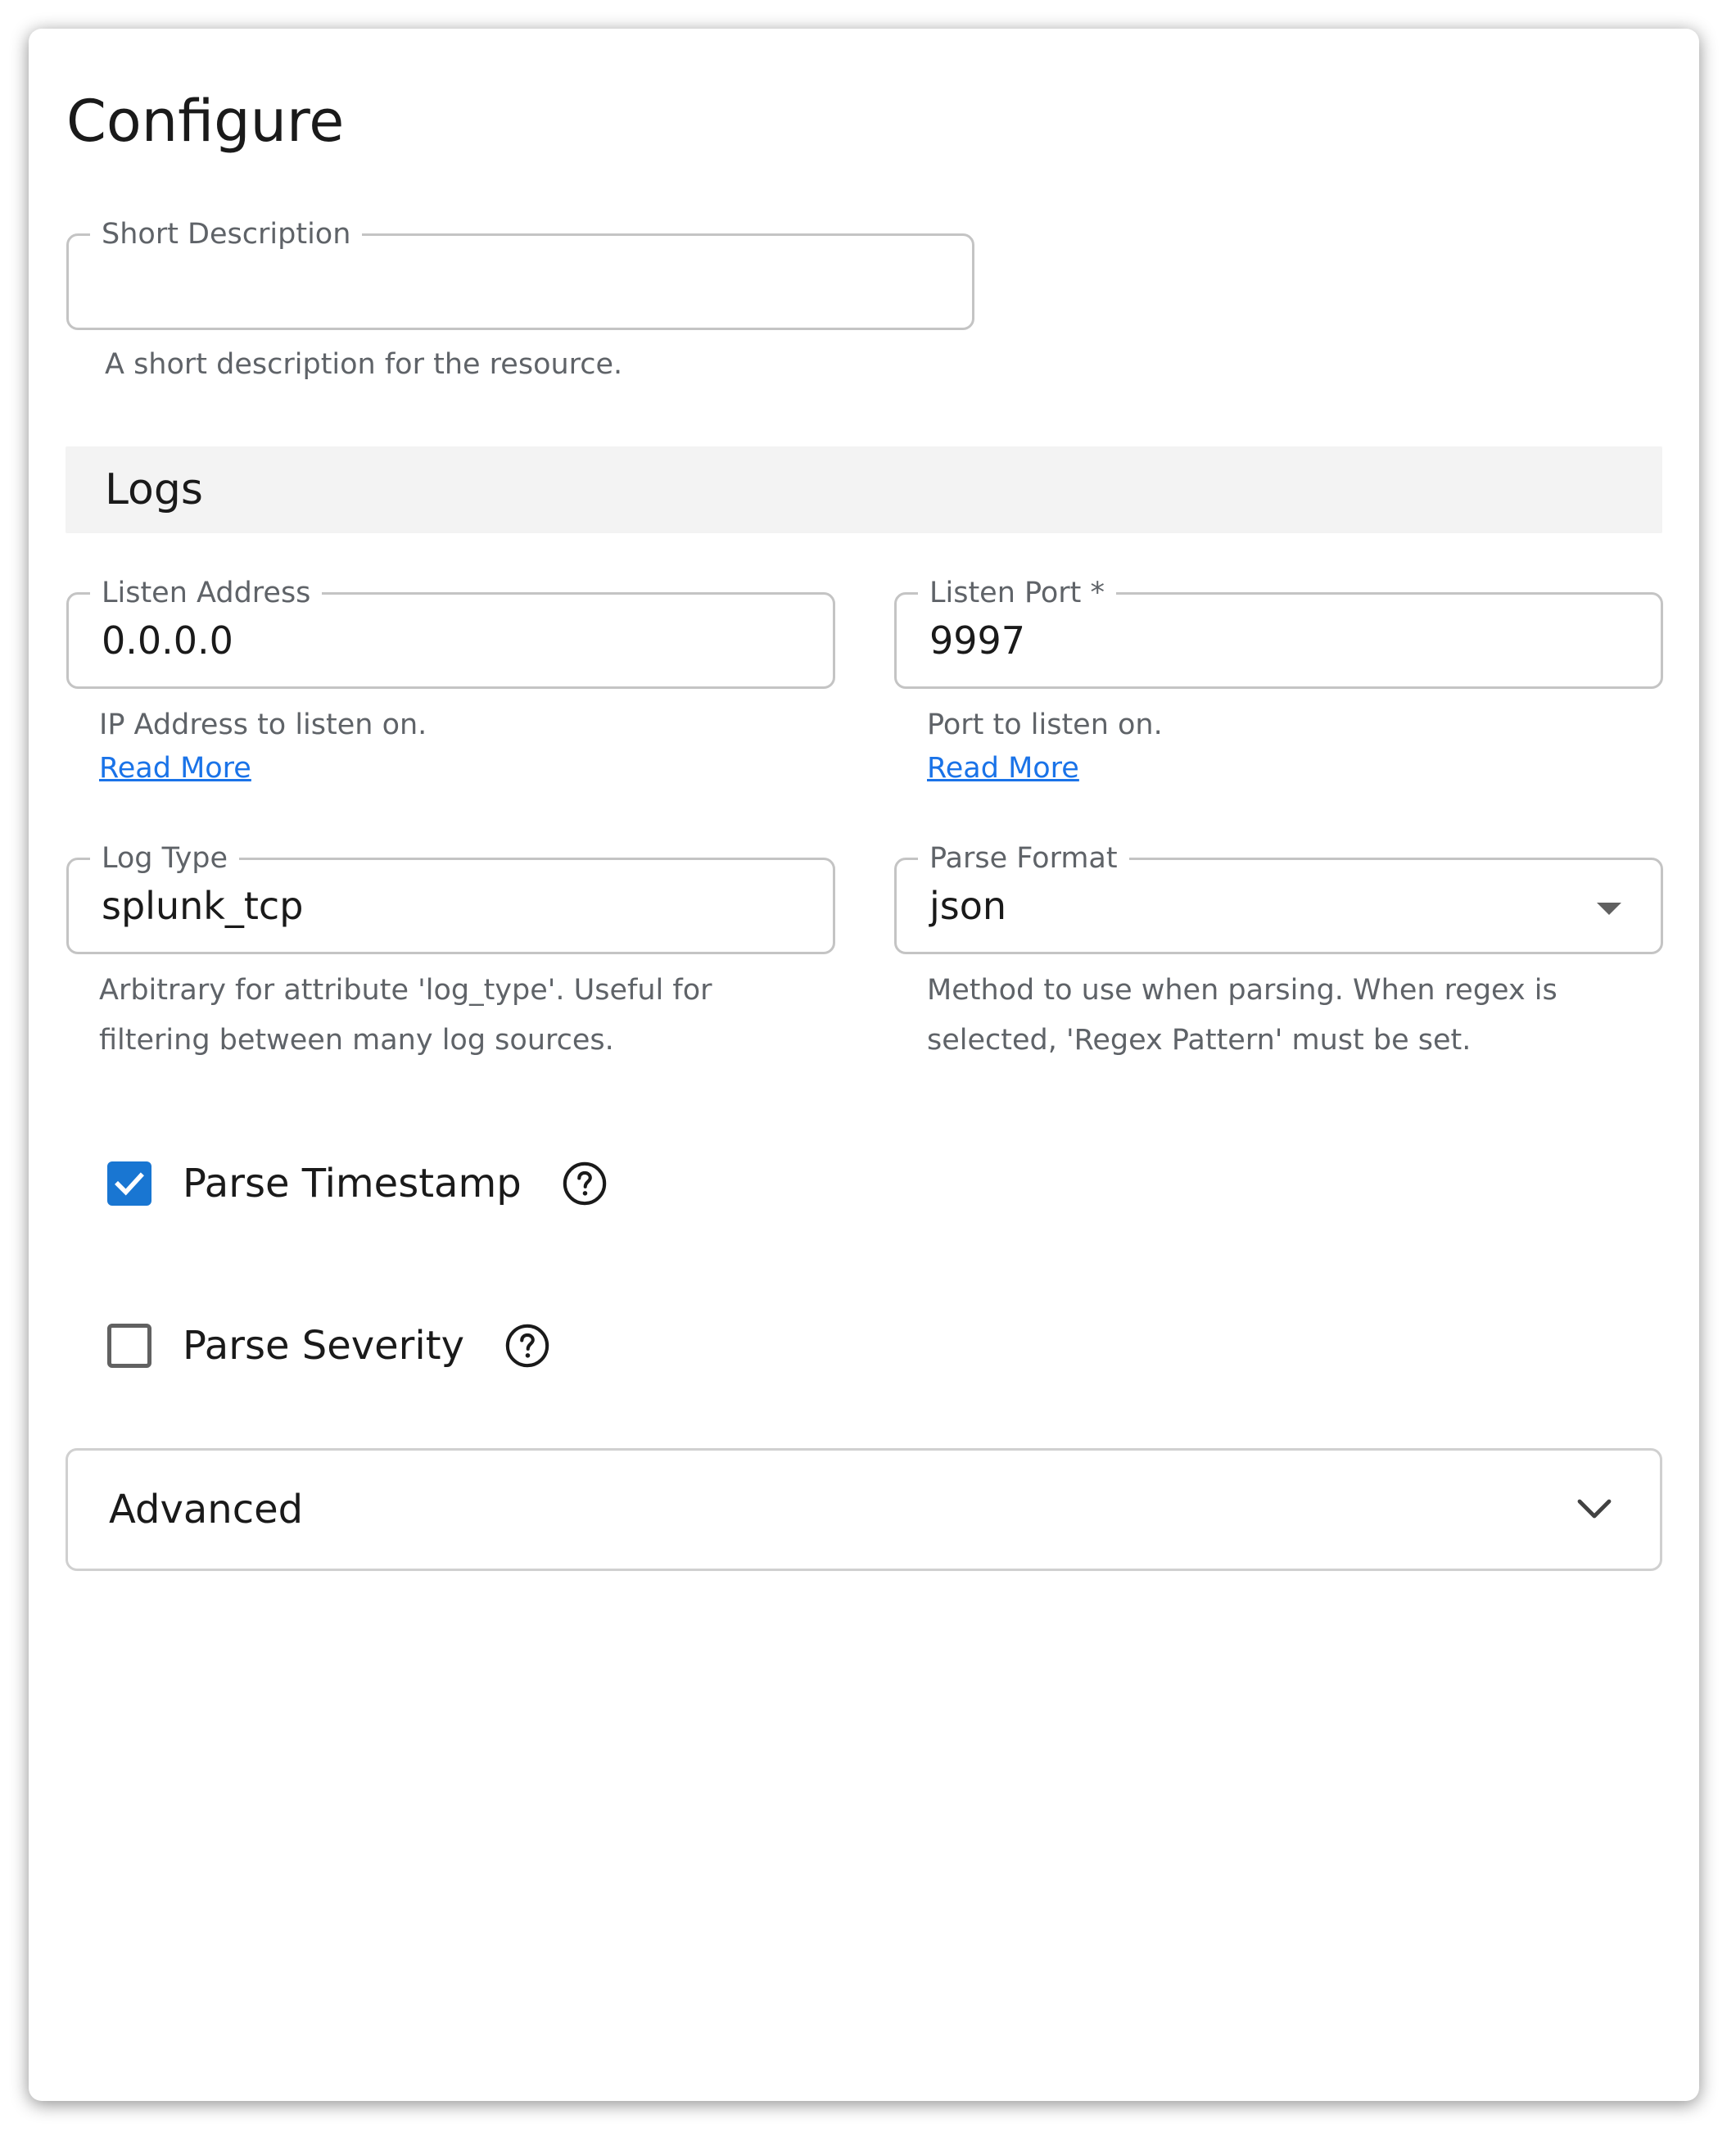 Image resolution: width=1736 pixels, height=2137 pixels. What do you see at coordinates (356, 1040) in the screenshot?
I see `log-type-helper-line2: filtering between many log sources.` at bounding box center [356, 1040].